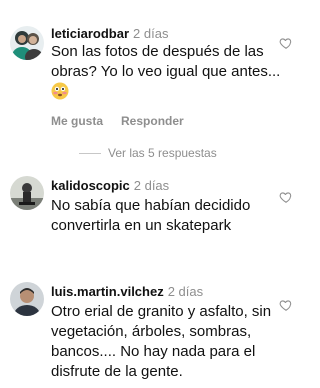 This screenshot has height=388, width=320. I want to click on username: leticiarodbar, so click(90, 33).